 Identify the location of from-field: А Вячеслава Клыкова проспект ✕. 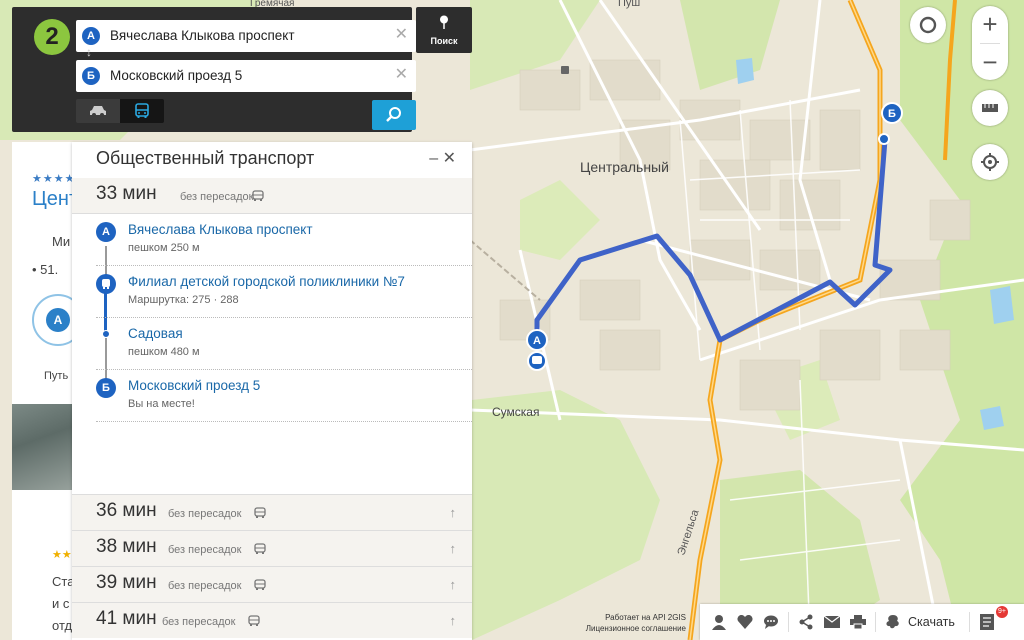
(246, 36).